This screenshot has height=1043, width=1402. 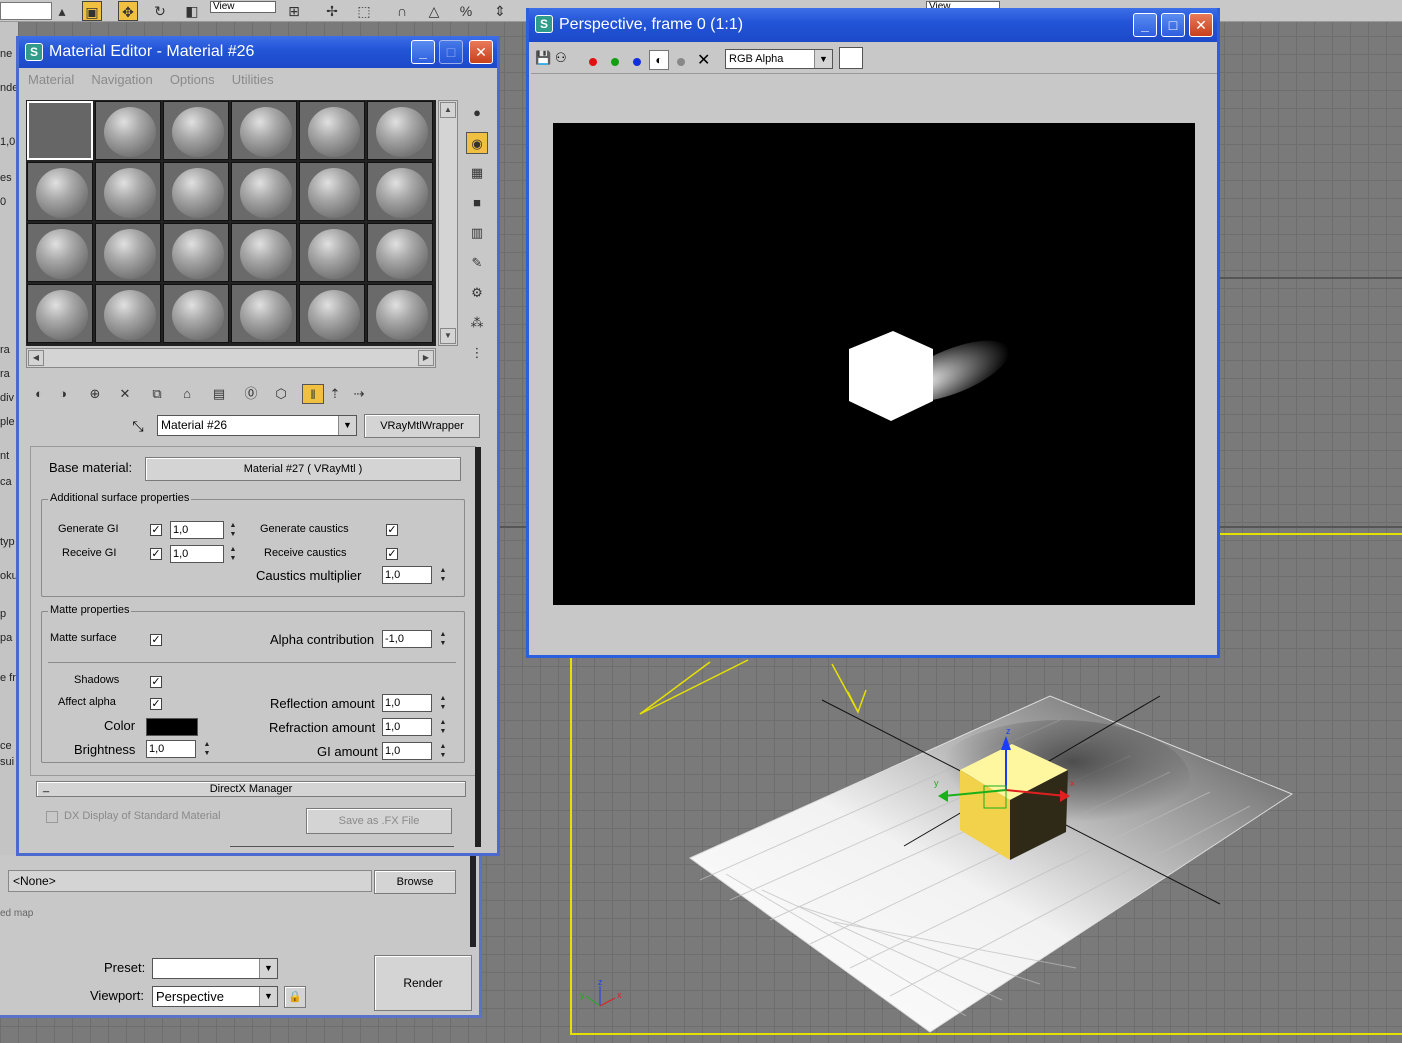 I want to click on preset-combo: ▼, so click(x=215, y=968).